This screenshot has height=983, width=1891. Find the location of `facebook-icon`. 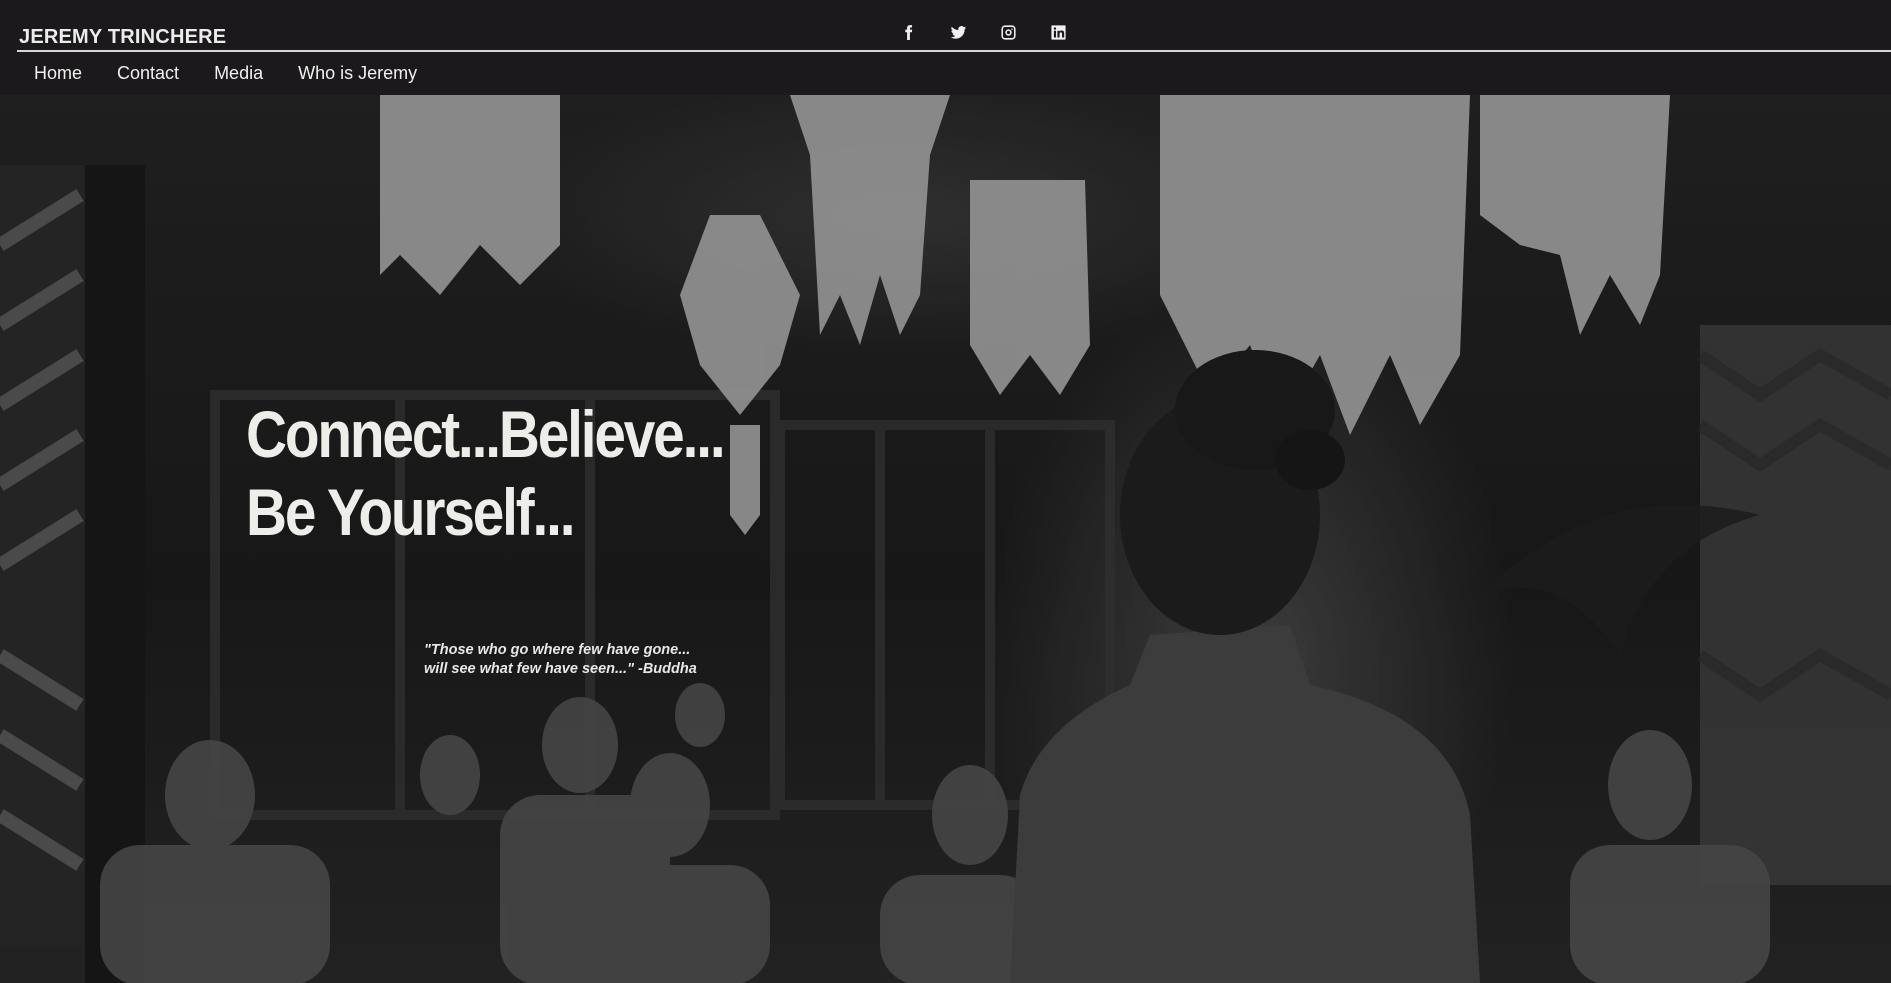

facebook-icon is located at coordinates (908, 32).